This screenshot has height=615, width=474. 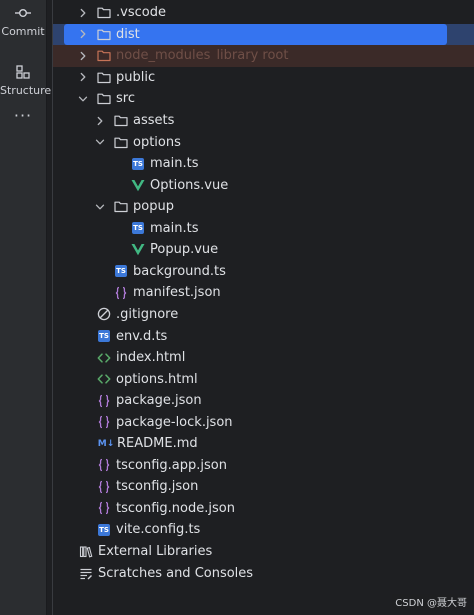 What do you see at coordinates (125, 444) in the screenshot?
I see `tree-row-content: M↓ README.md` at bounding box center [125, 444].